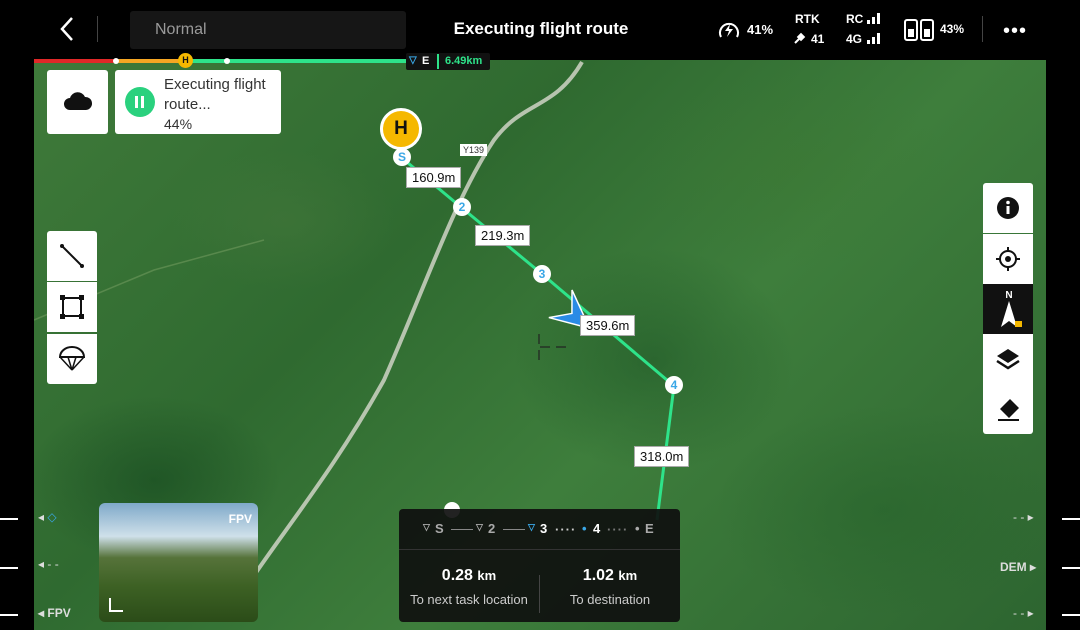 This screenshot has height=630, width=1080. Describe the element at coordinates (492, 528) in the screenshot. I see `route-step: 2` at that location.